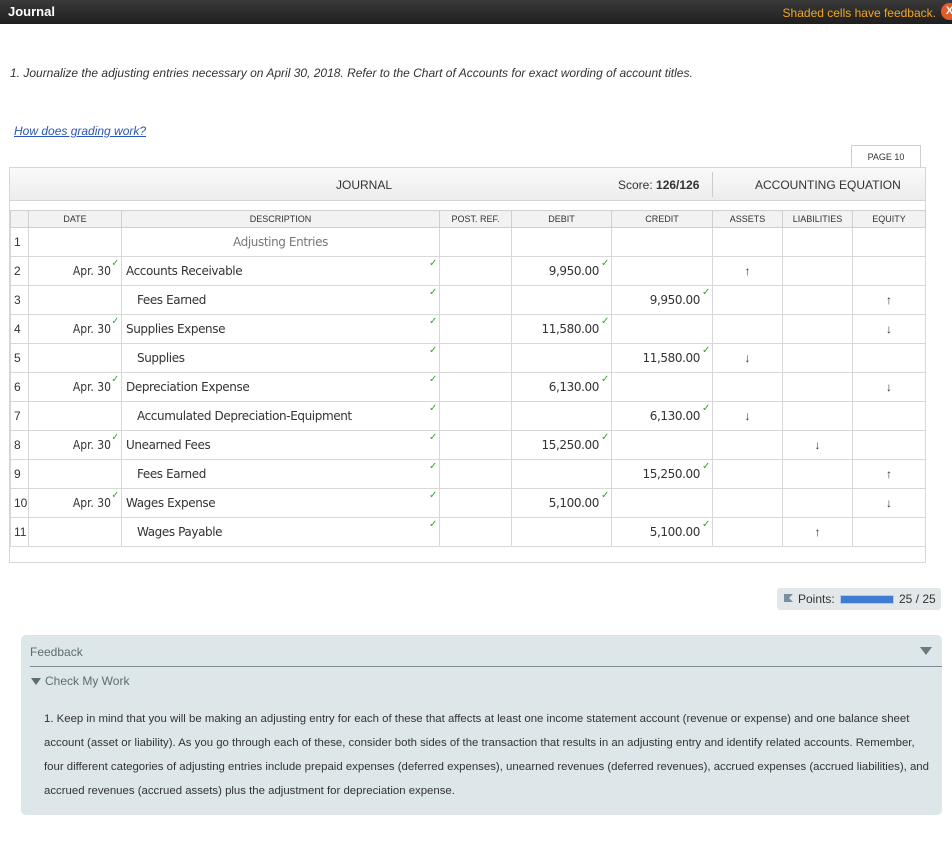  I want to click on col-date: DATE, so click(75, 219).